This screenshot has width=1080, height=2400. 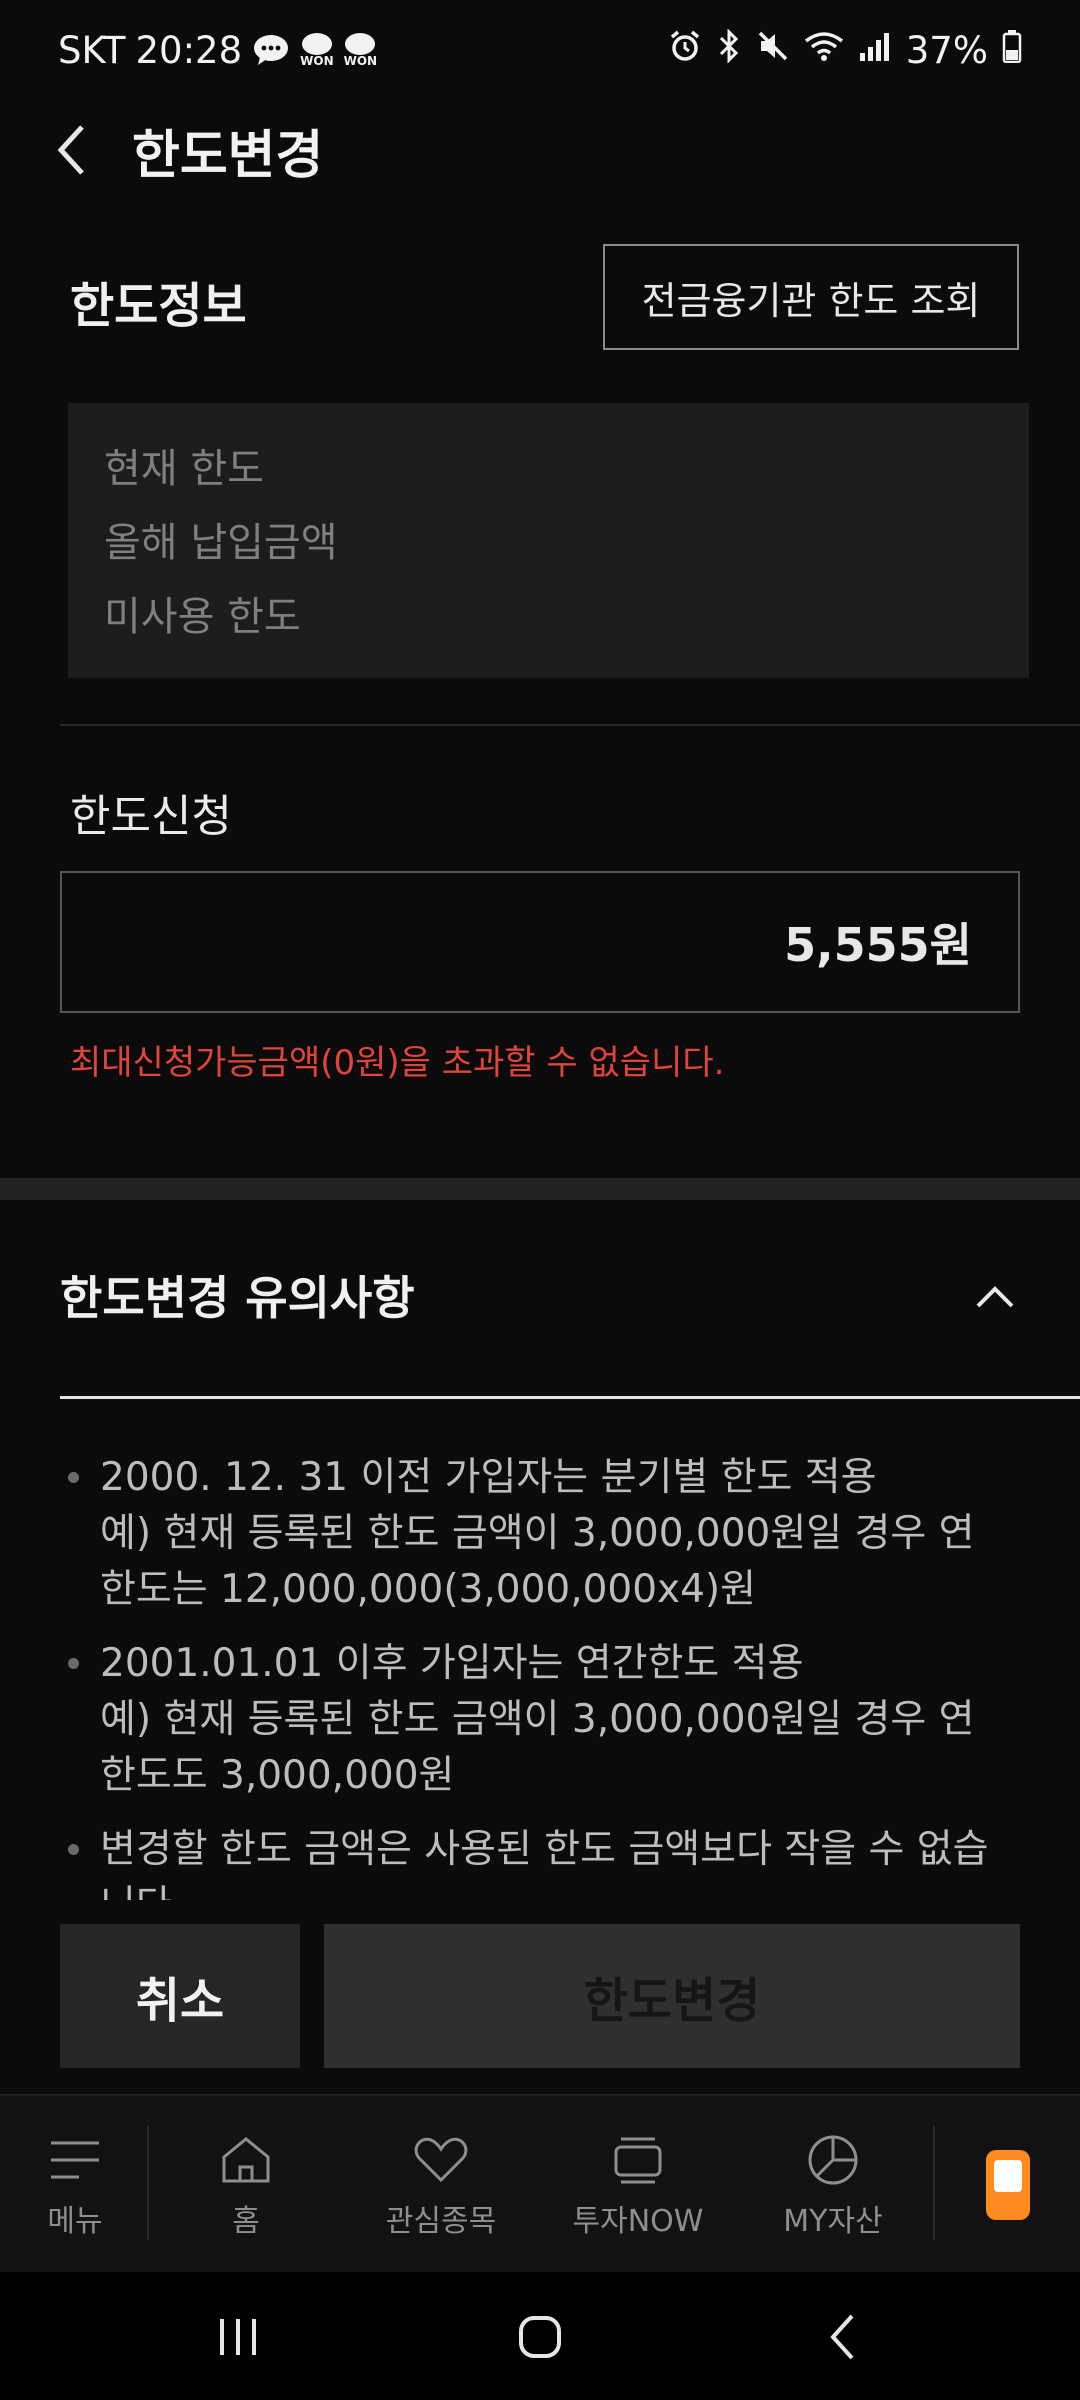 I want to click on bottom-navigation: 메뉴 홈 관심종목 투자NOW MY자산, so click(x=540, y=2183).